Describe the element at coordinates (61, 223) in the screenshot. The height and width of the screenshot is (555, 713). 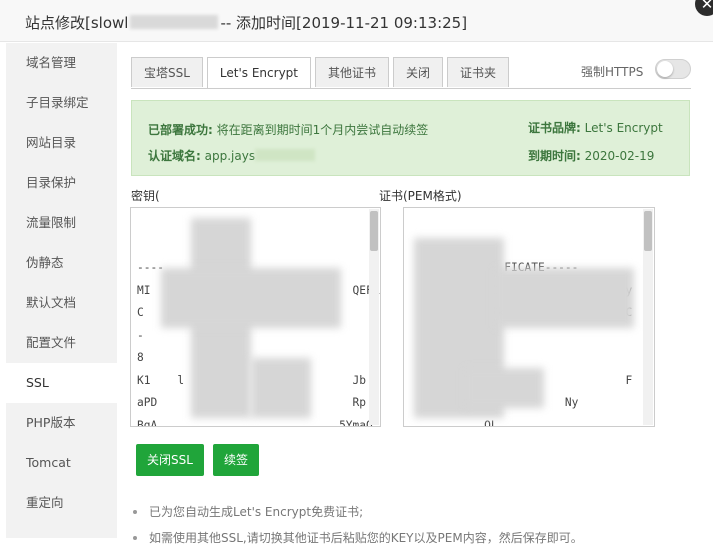
I see `sidebar-item: 流量限制` at that location.